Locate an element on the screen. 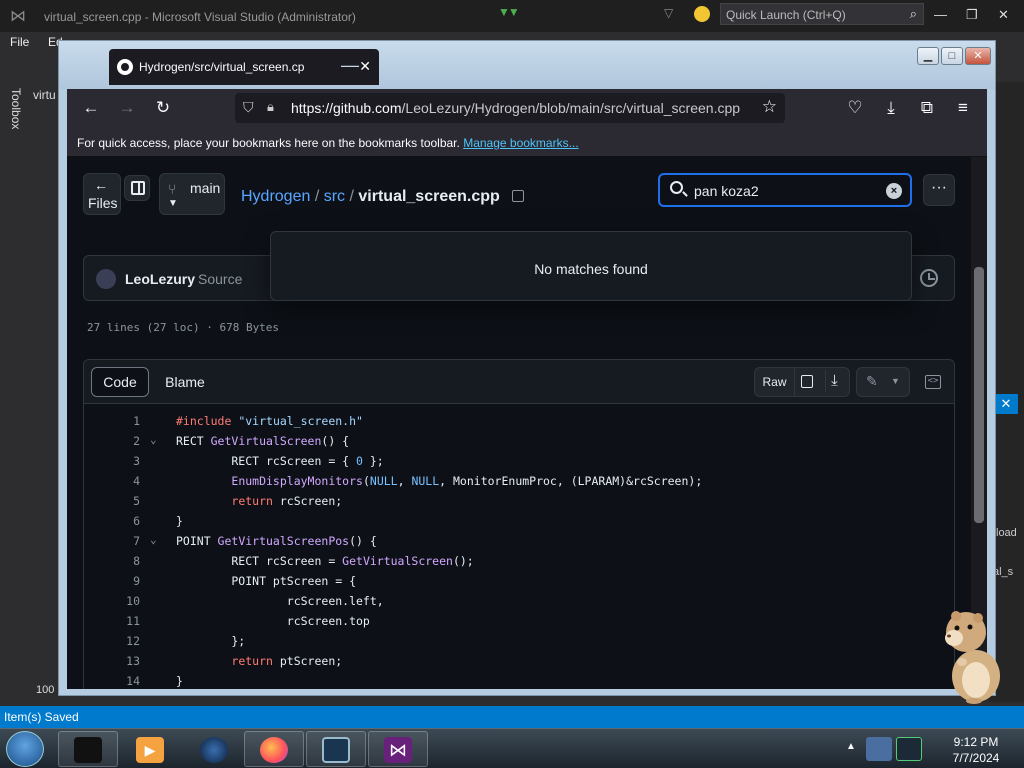 This screenshot has height=768, width=1024. code-line: 9 POINT ptScreen = { is located at coordinates (519, 582).